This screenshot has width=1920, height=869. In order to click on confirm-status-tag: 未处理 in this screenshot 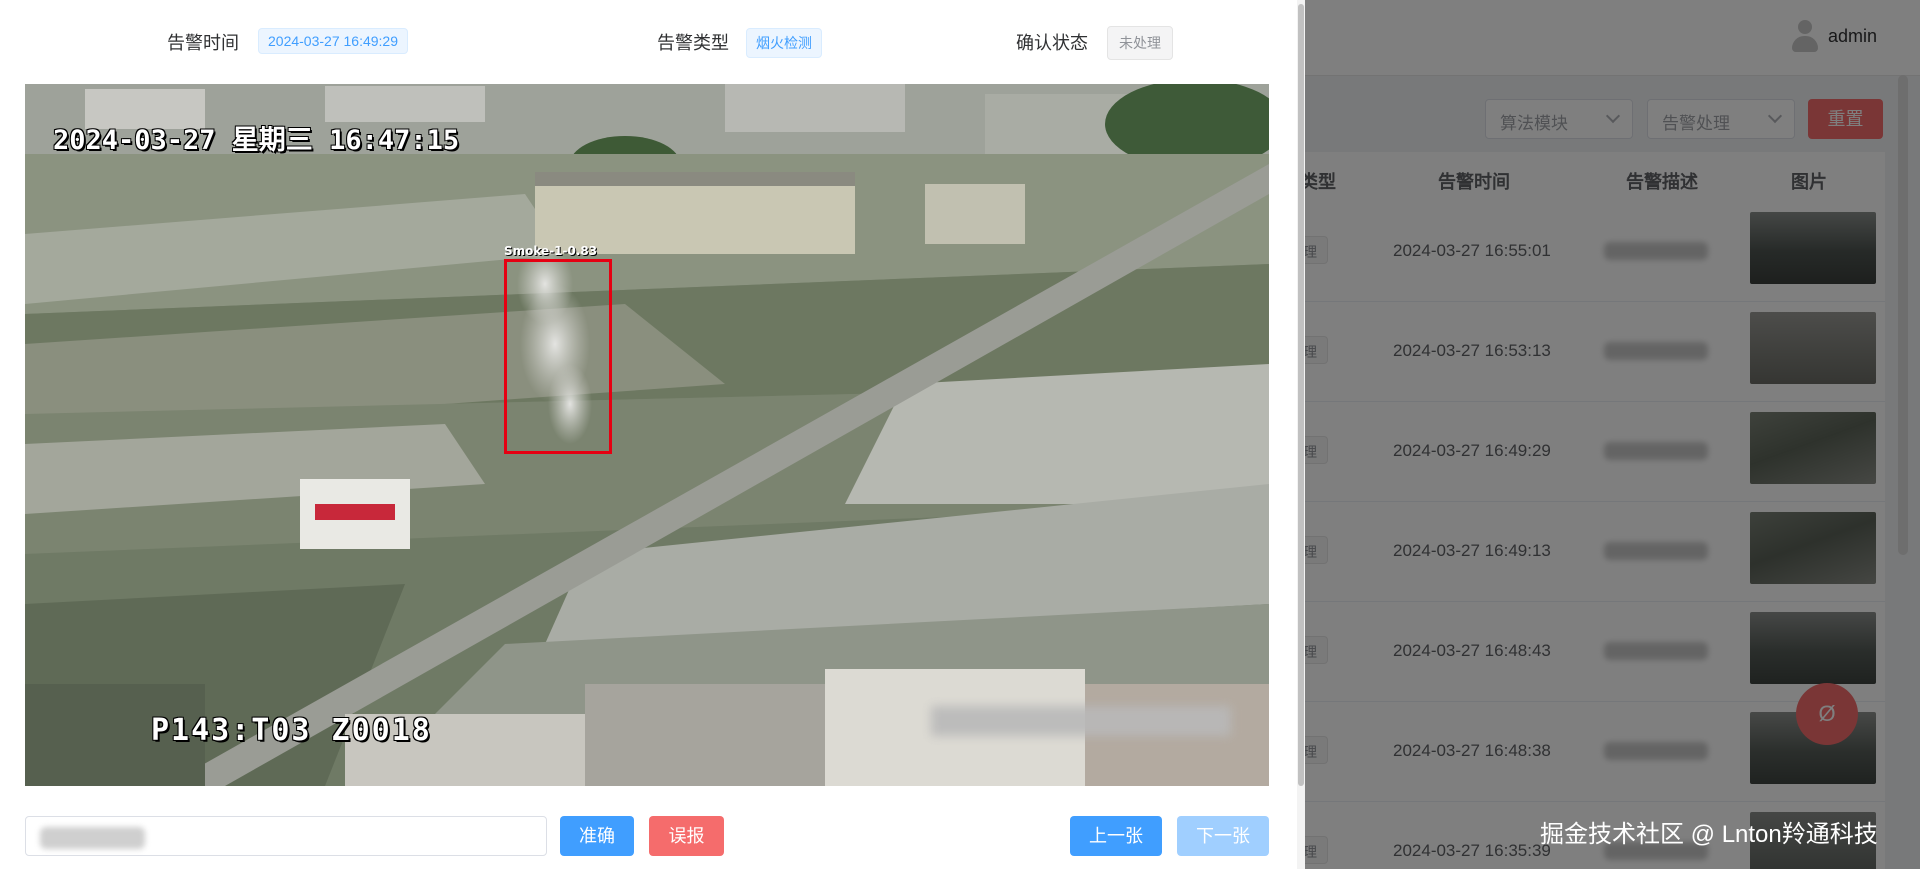, I will do `click(1140, 43)`.